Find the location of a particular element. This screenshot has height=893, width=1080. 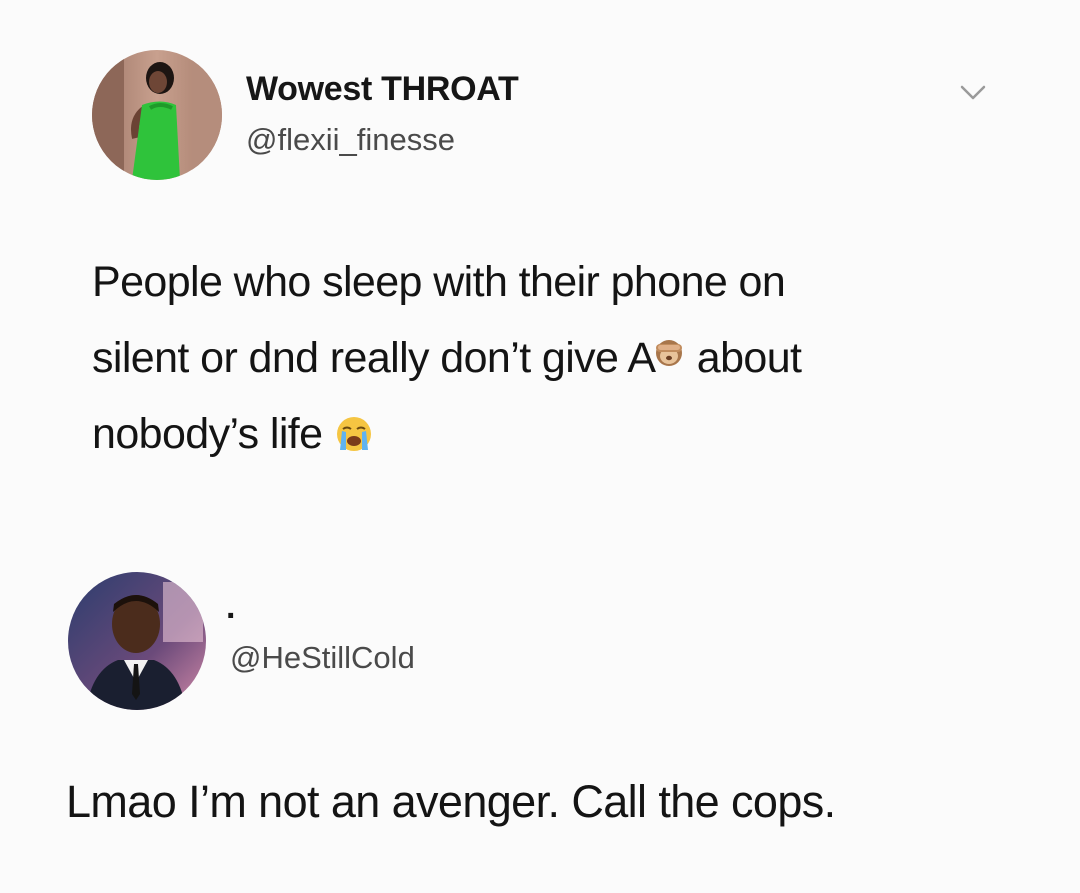

tweet-text-line: nobody’s life is located at coordinates (542, 434).